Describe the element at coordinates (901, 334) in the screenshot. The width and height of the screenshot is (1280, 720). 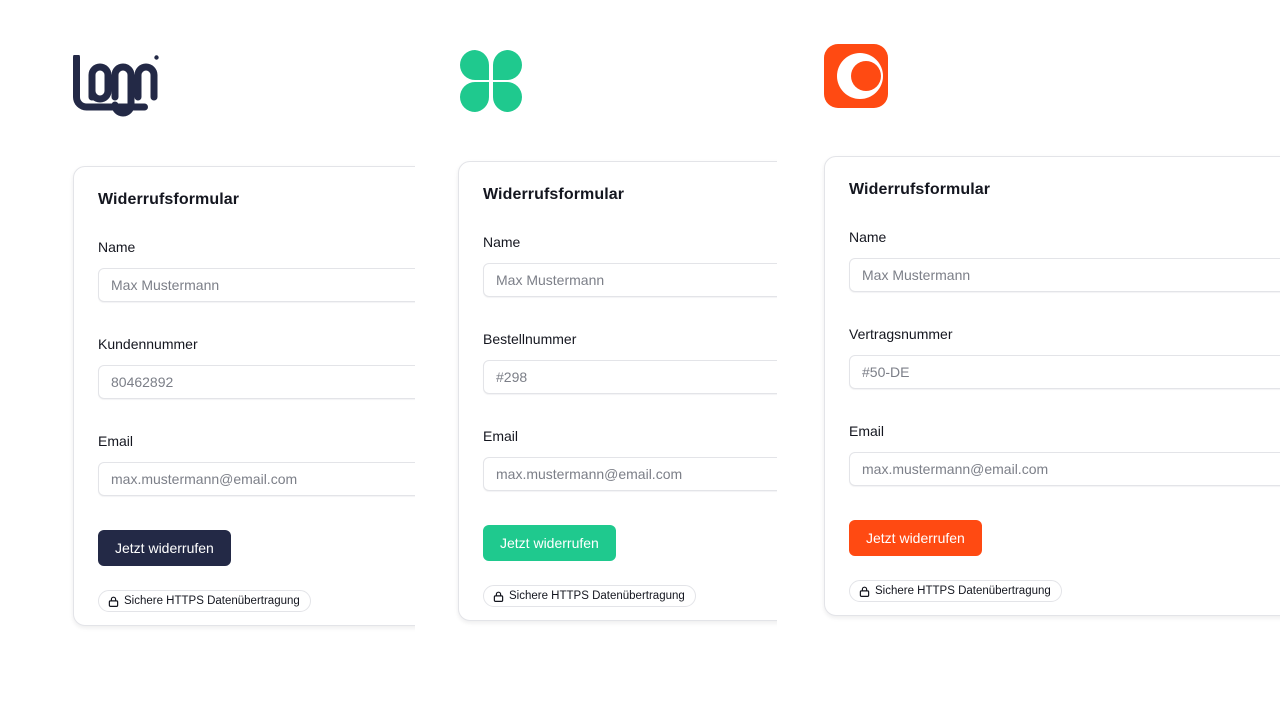
I see `contract-number-label: Vertragsnummer` at that location.